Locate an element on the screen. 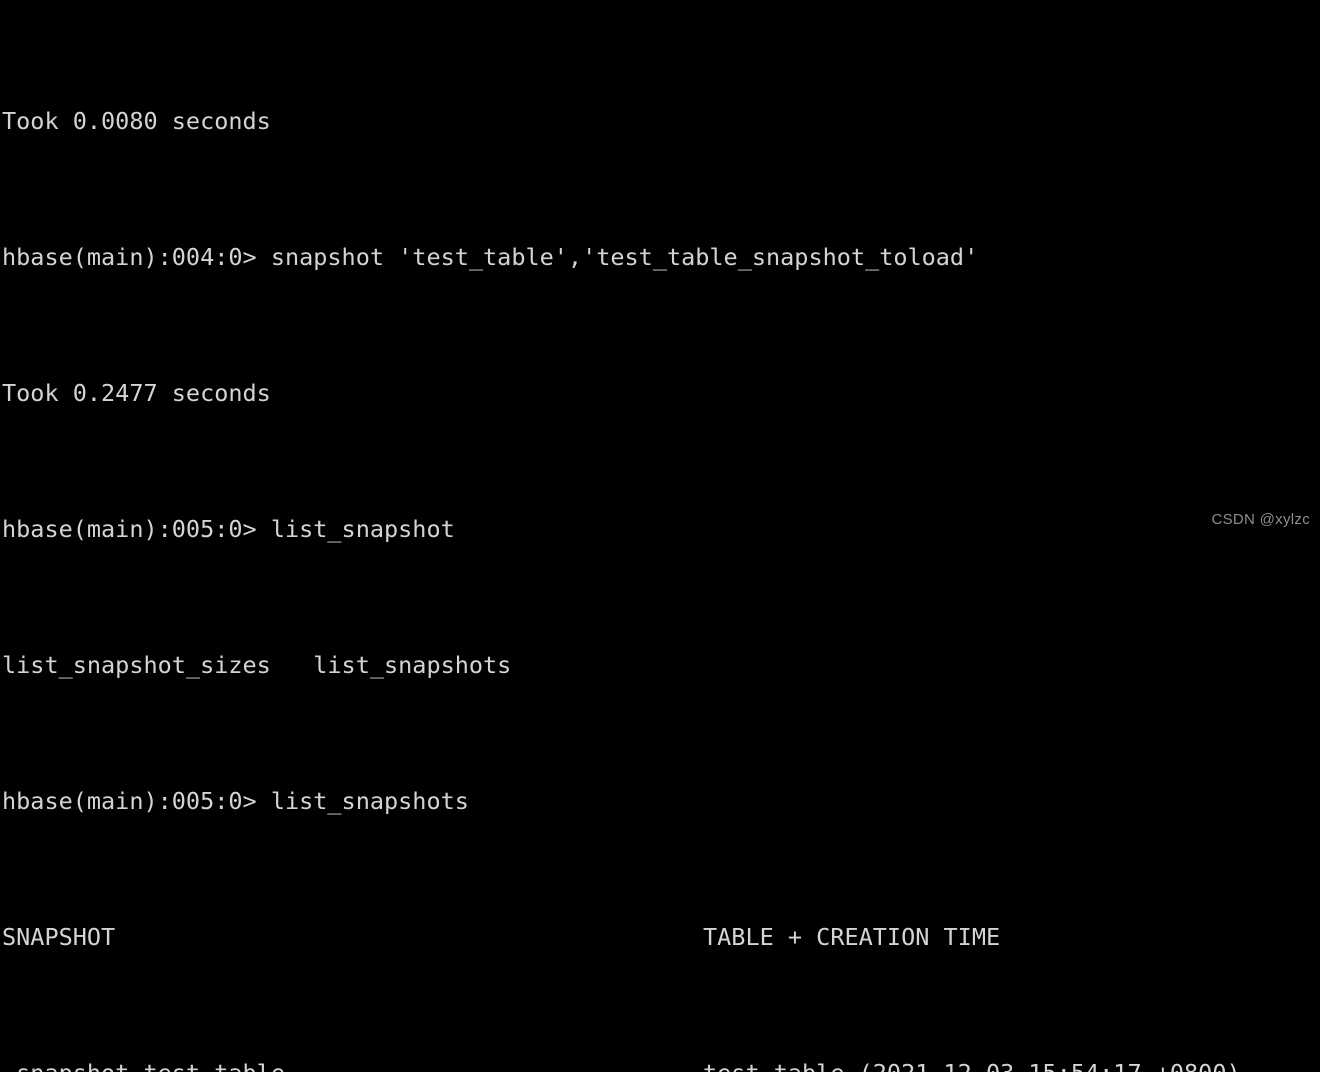 This screenshot has height=1072, width=1320. snapshot-name-cell: snapshot_test_table is located at coordinates (143, 1065).